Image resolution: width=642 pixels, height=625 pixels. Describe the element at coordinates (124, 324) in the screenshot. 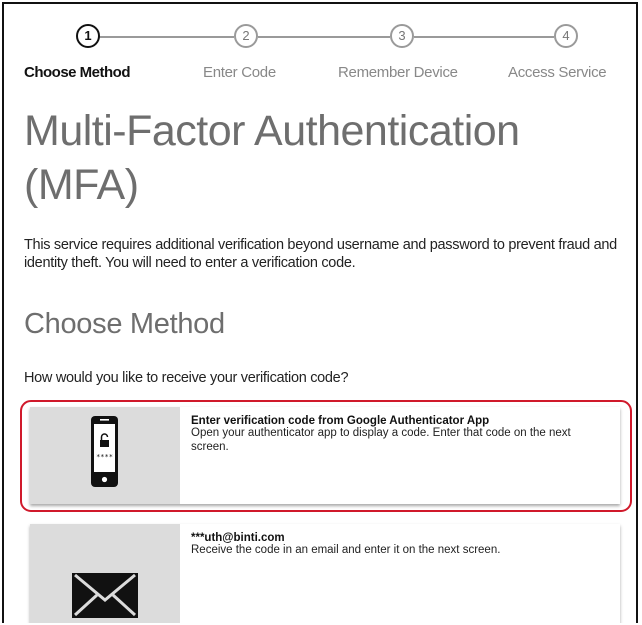

I see `section-title: Choose Method` at that location.